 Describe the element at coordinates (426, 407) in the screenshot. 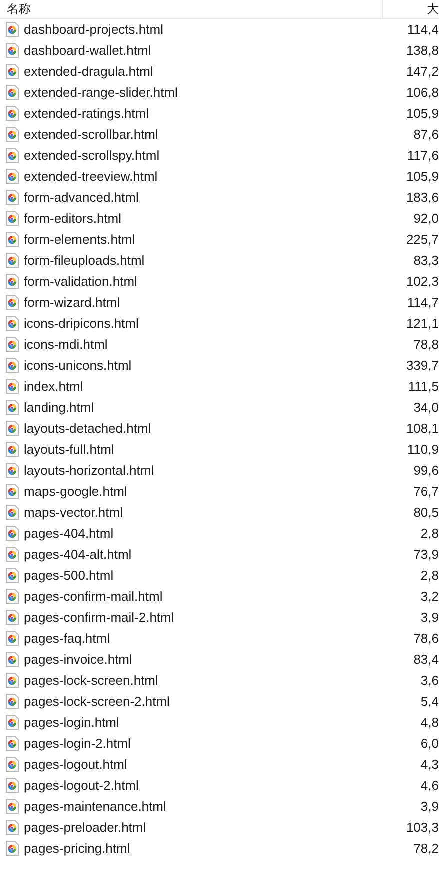

I see `file-size: 34,0` at that location.